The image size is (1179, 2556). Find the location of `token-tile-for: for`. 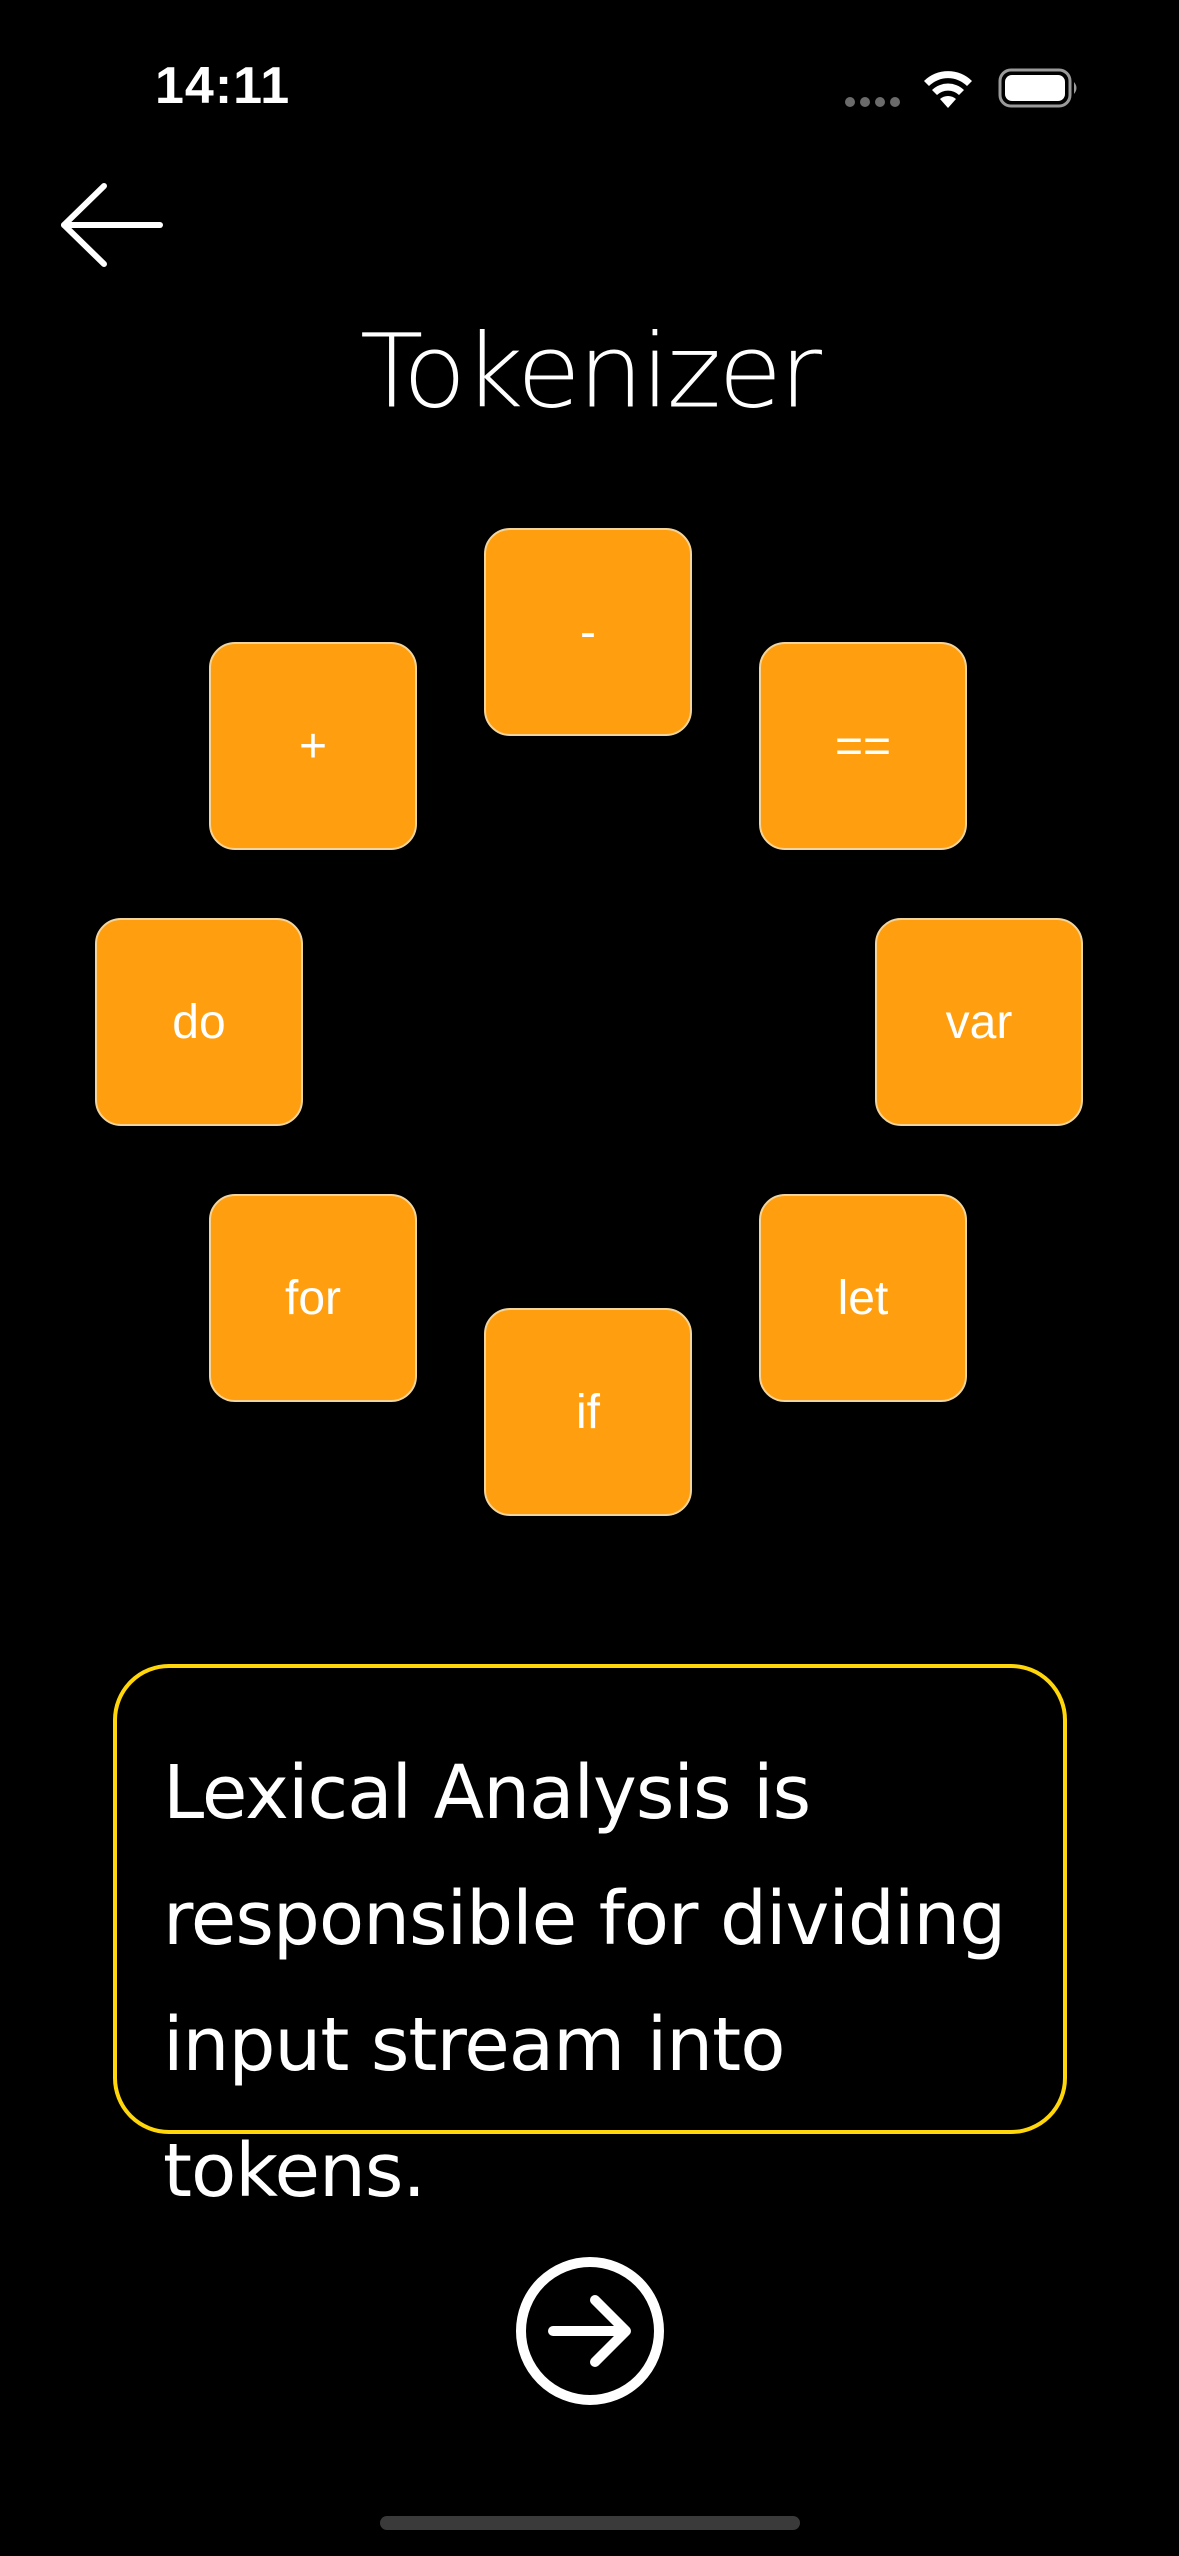

token-tile-for: for is located at coordinates (313, 1298).